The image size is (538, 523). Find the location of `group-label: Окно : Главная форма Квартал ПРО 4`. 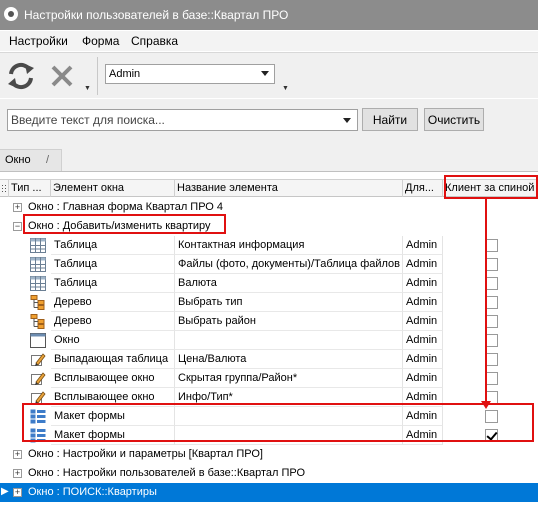

group-label: Окно : Главная форма Квартал ПРО 4 is located at coordinates (126, 207).